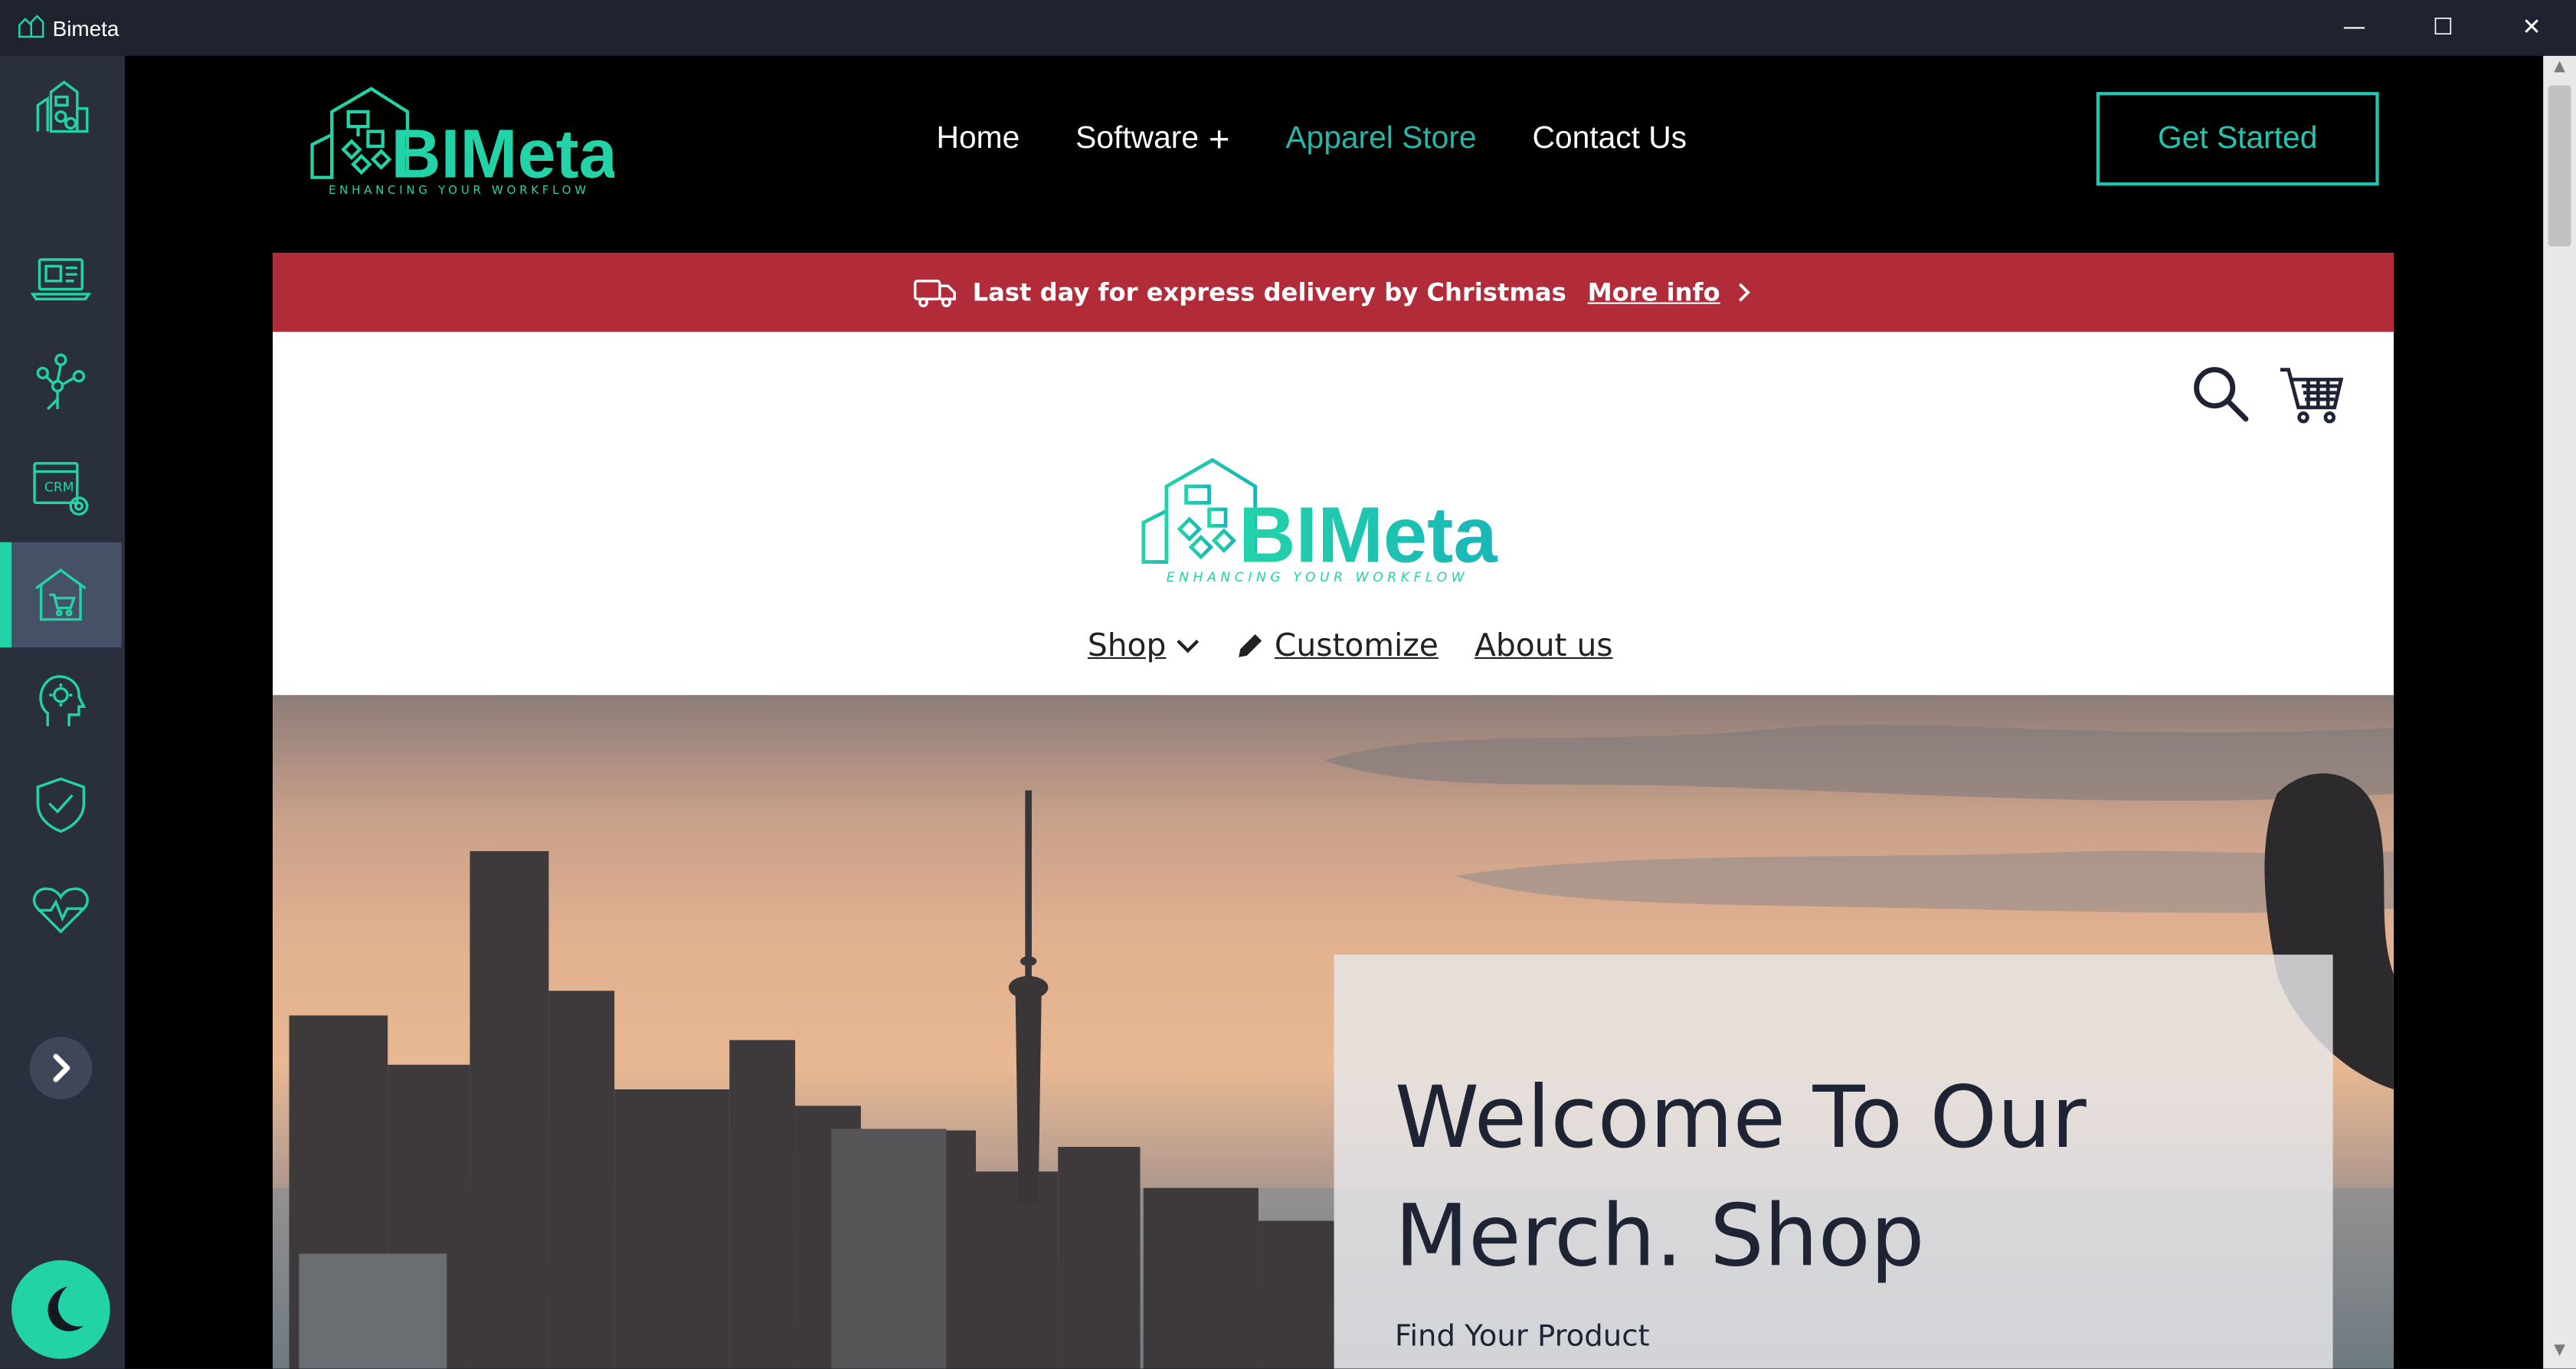 The image size is (2576, 1369). I want to click on main-nav: Home Software + Apparel Store Contact Us, so click(1312, 139).